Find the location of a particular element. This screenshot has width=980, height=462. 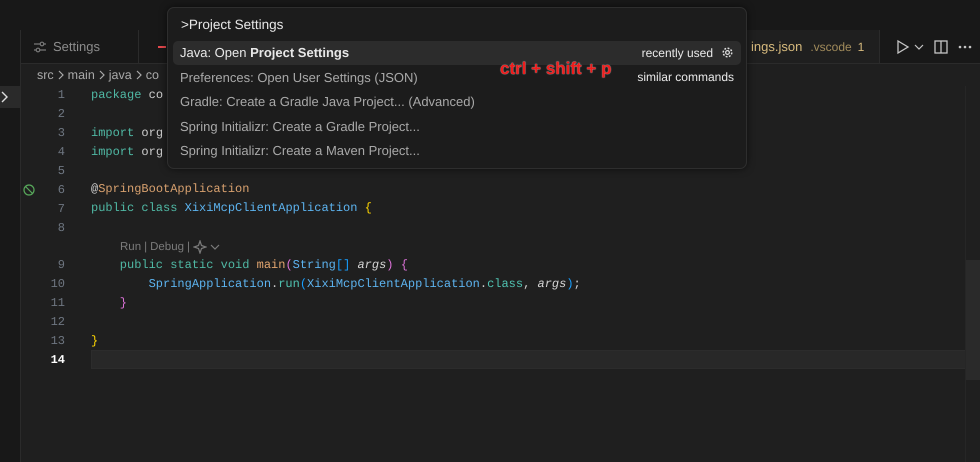

breadcrumb-item: src is located at coordinates (45, 75).